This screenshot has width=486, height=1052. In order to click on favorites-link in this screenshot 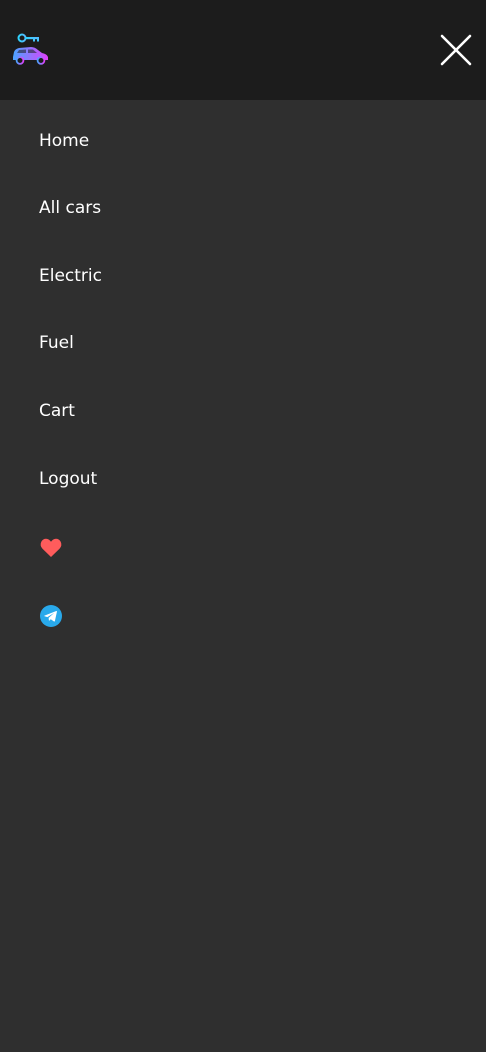, I will do `click(51, 548)`.